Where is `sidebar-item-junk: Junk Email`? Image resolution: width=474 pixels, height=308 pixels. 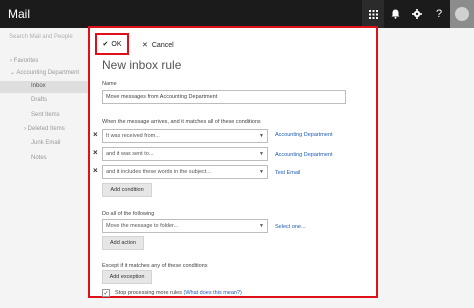
sidebar-item-junk: Junk Email is located at coordinates (45, 143).